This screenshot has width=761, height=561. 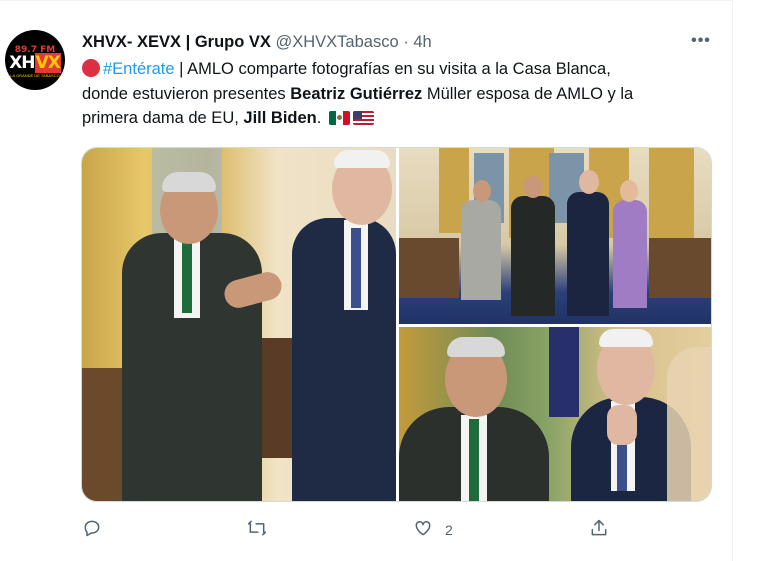 I want to click on tweet-actions: 2, so click(x=366, y=530).